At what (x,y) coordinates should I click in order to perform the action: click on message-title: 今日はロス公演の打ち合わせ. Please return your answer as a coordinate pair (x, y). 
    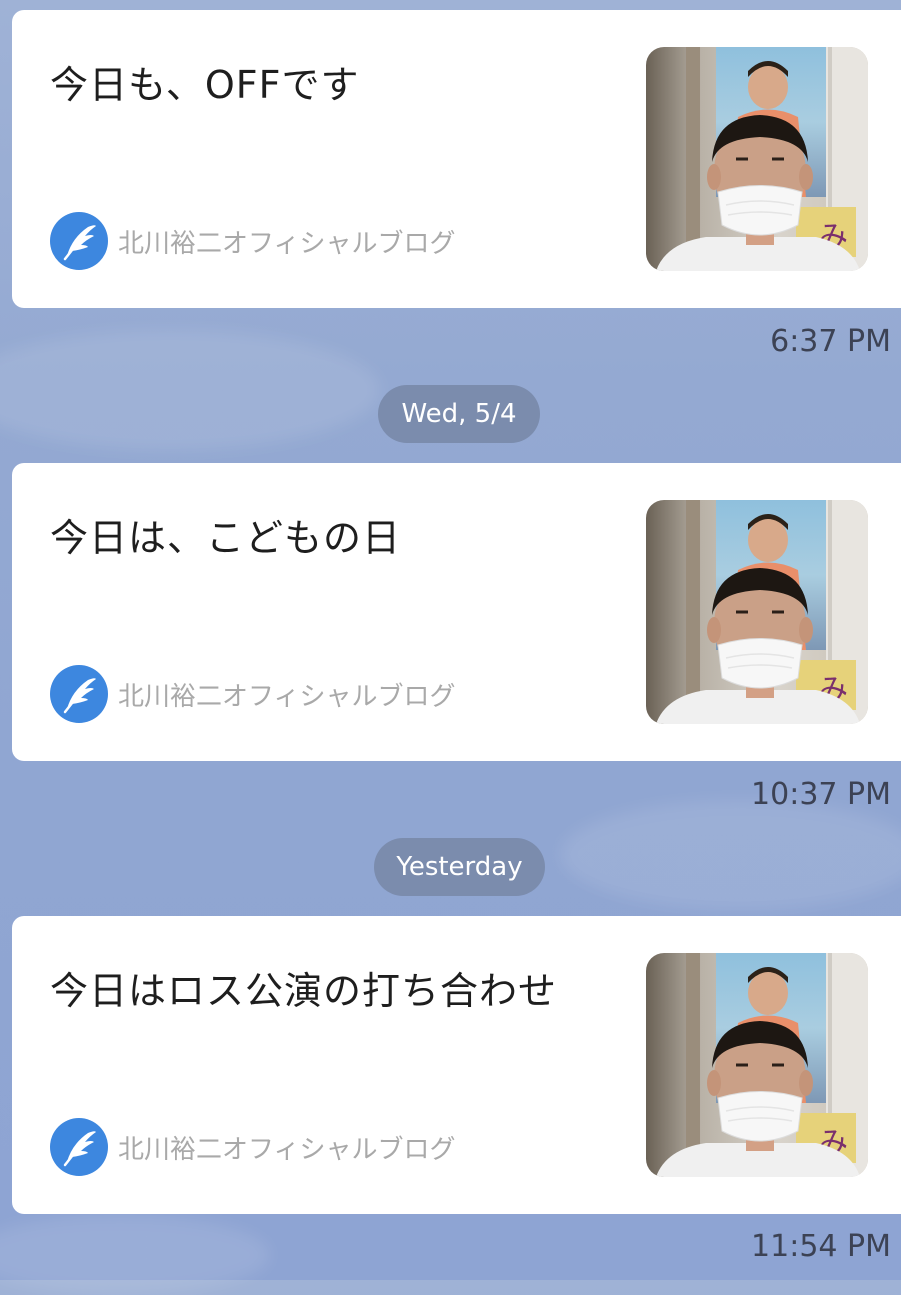
    Looking at the image, I should click on (304, 991).